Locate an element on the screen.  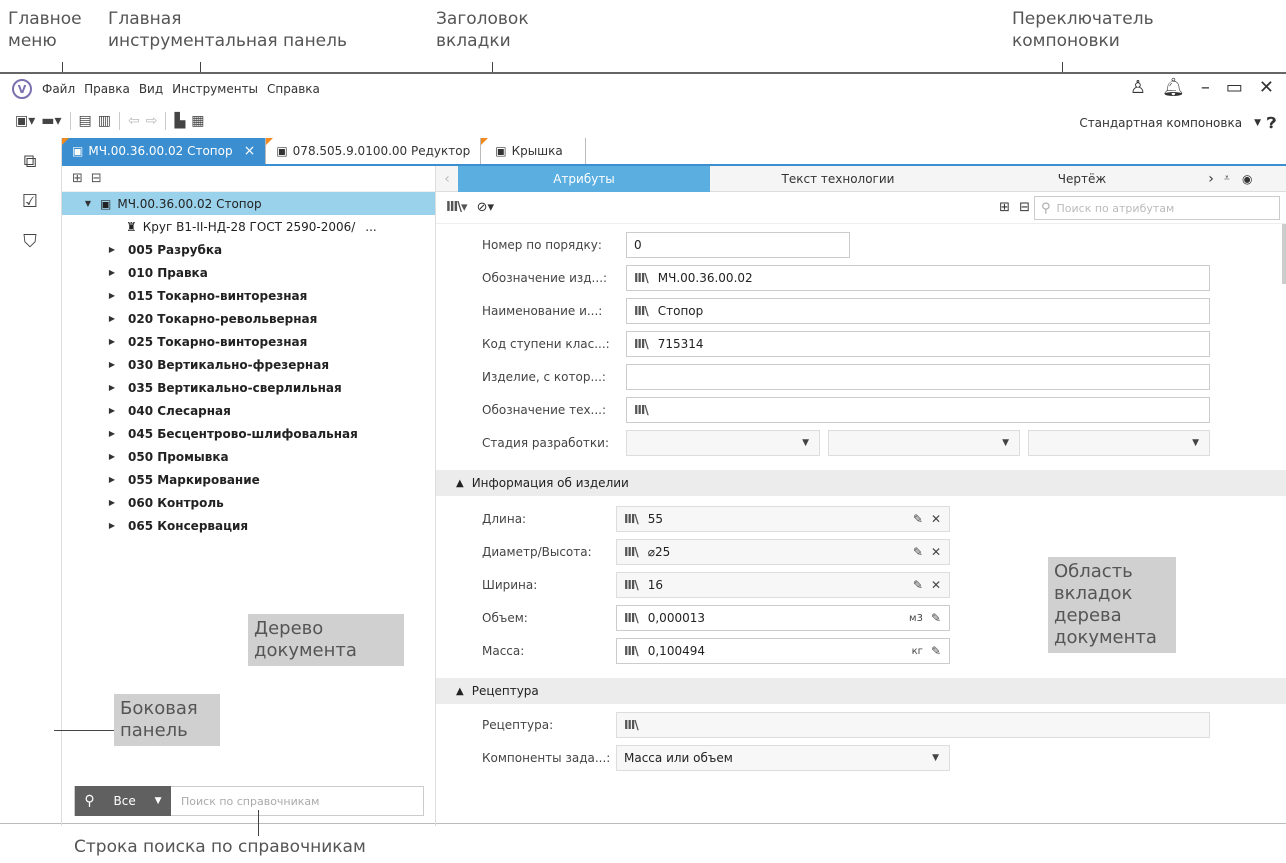
tree-operation: ▶ 030 Вертикально-фрезерная is located at coordinates (248, 364).